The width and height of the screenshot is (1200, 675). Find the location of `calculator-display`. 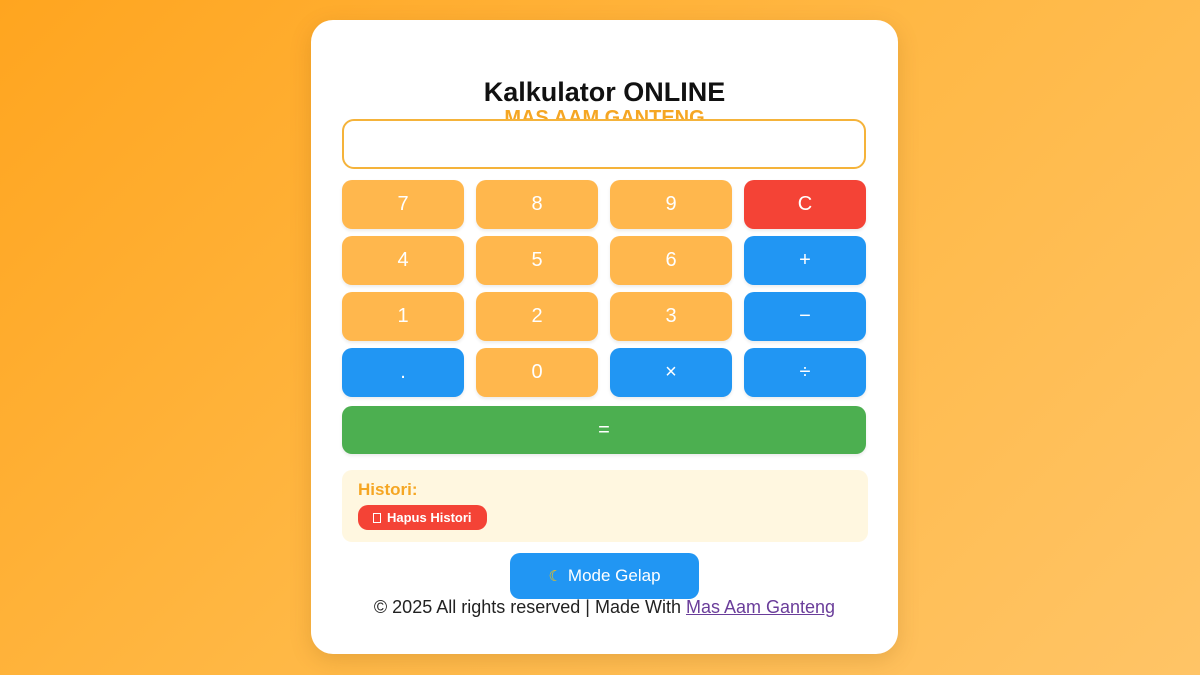

calculator-display is located at coordinates (604, 144).